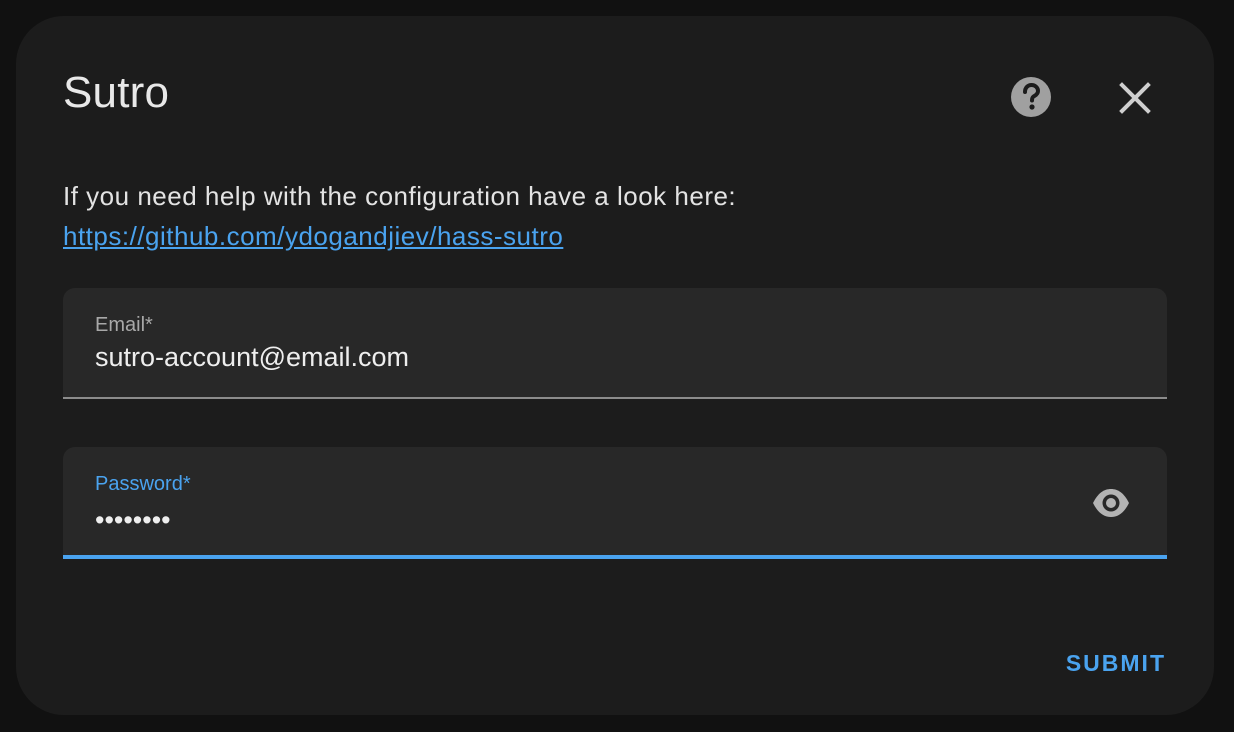  I want to click on password-label: Password*, so click(143, 484).